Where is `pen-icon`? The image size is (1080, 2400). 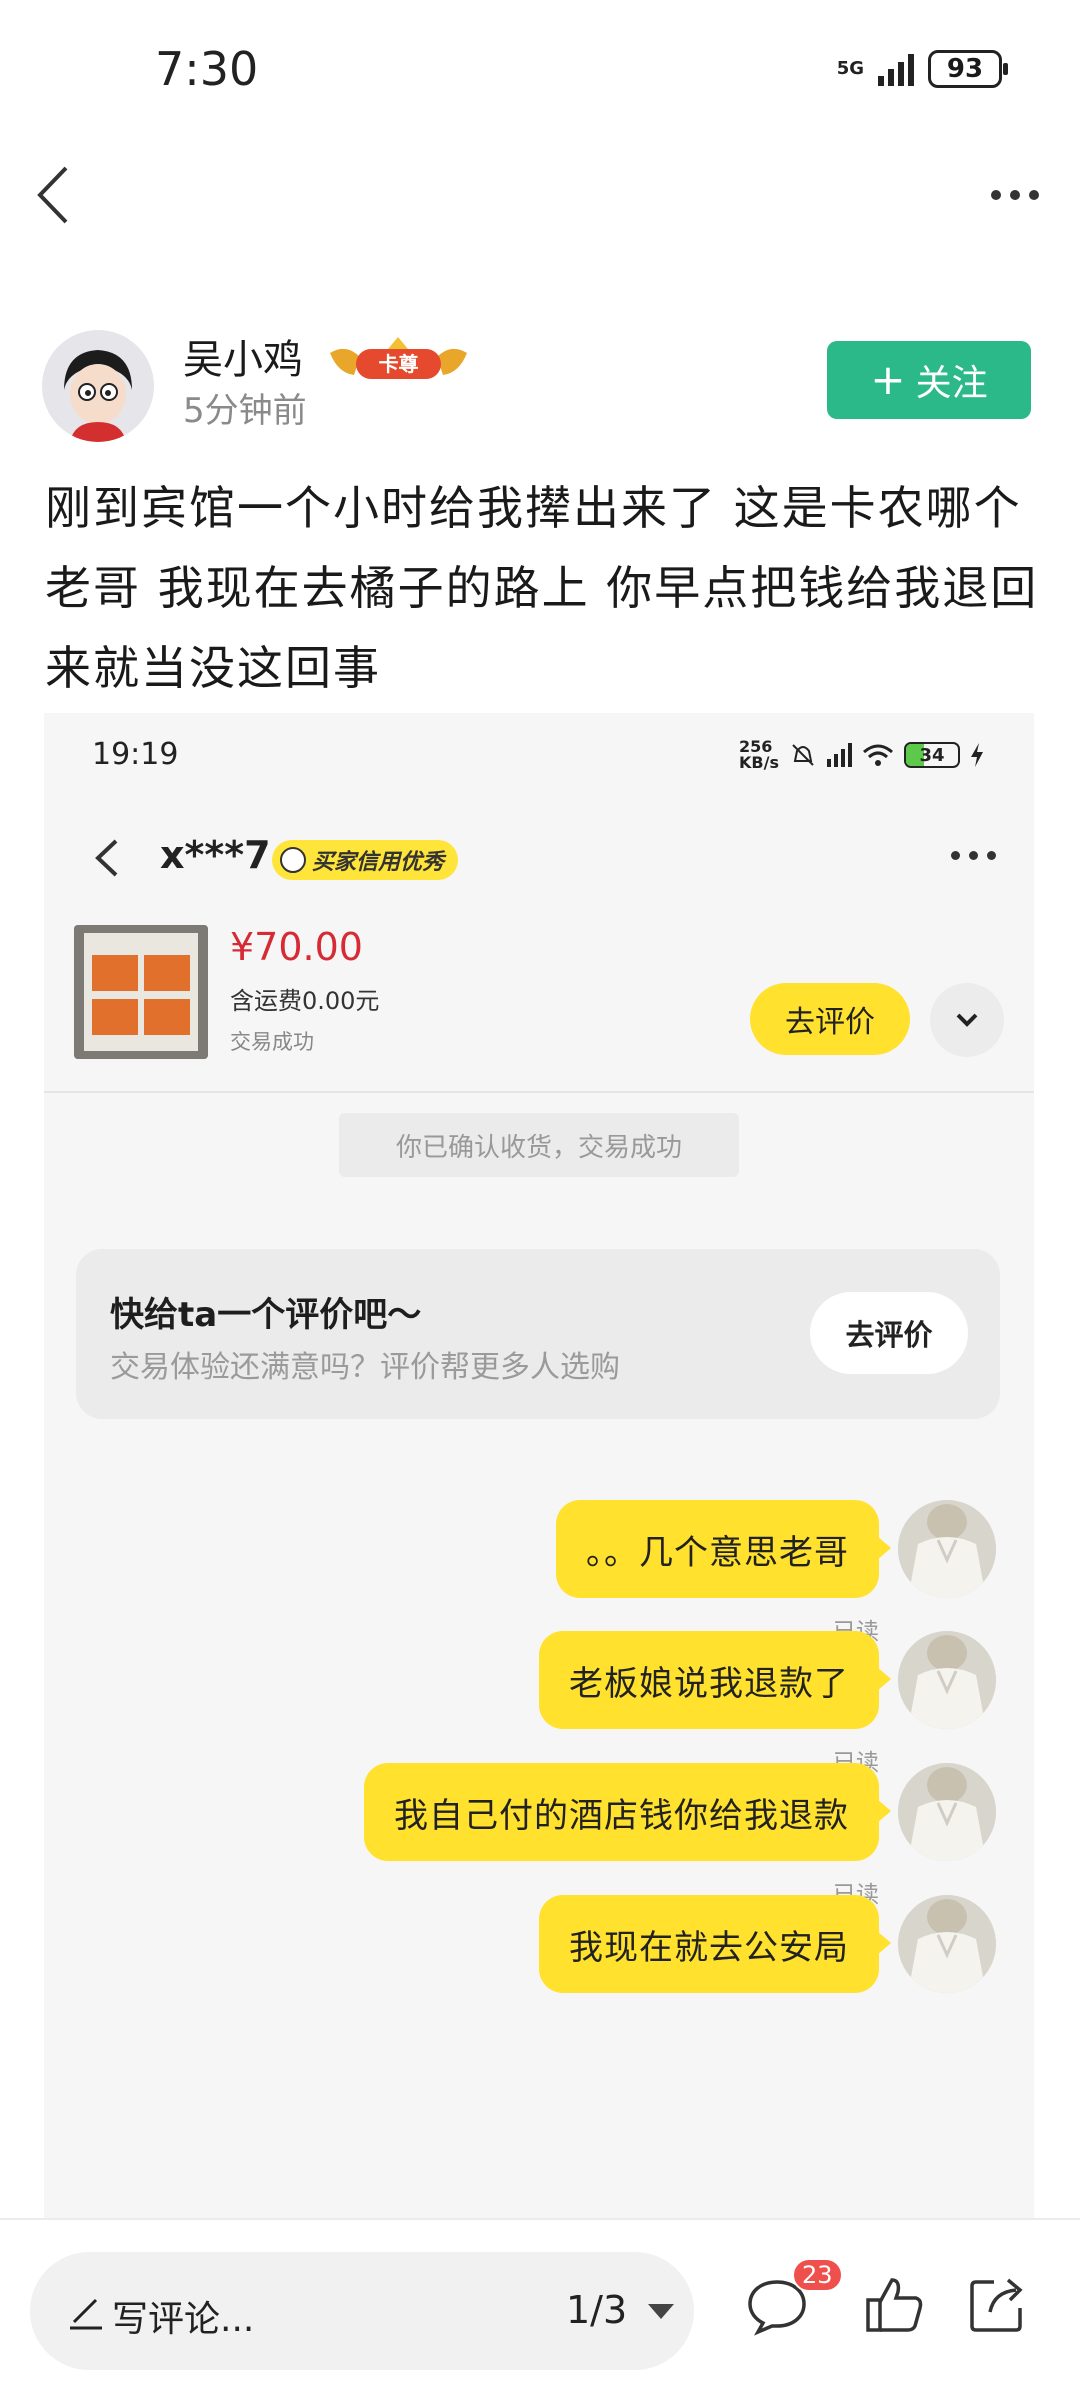 pen-icon is located at coordinates (86, 2314).